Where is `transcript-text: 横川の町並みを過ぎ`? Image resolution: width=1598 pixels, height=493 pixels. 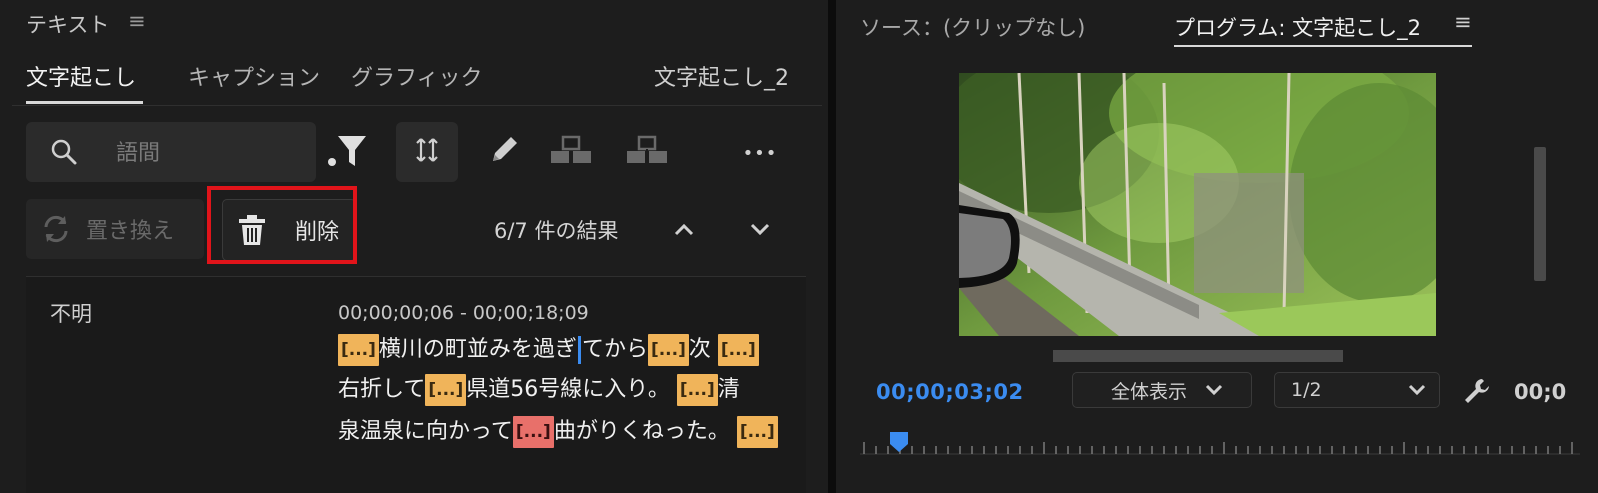
transcript-text: 横川の町並みを過ぎ is located at coordinates (477, 349).